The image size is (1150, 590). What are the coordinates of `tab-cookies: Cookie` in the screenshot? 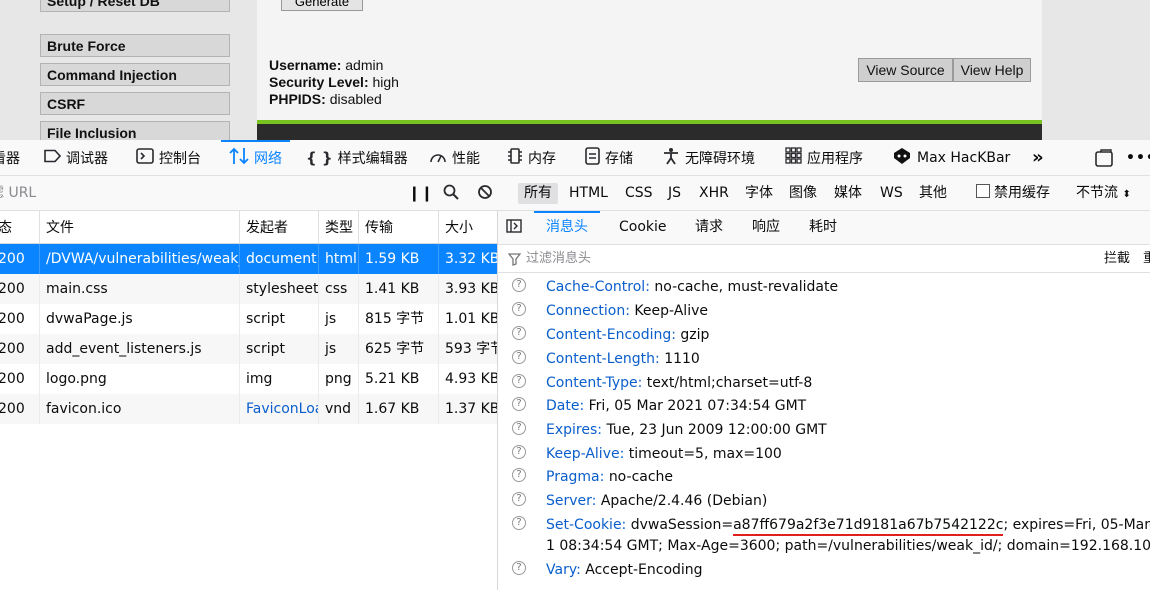 It's located at (643, 227).